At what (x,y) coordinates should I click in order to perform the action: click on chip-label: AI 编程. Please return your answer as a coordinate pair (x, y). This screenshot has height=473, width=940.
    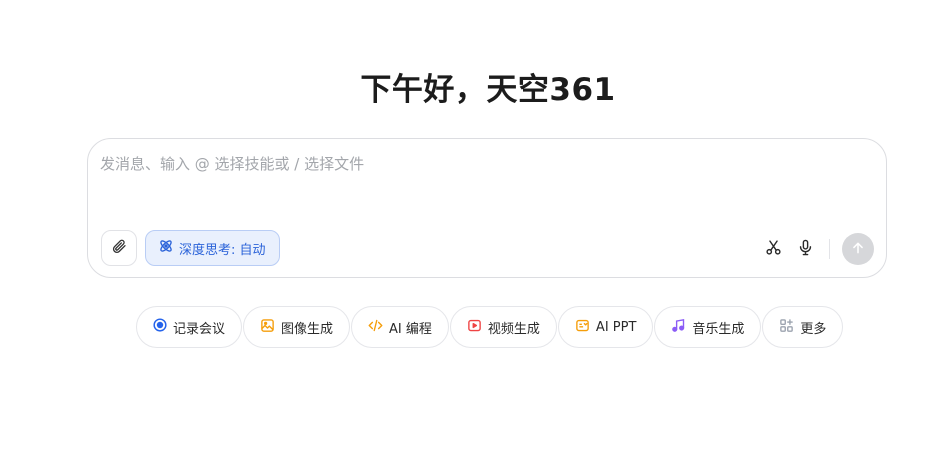
    Looking at the image, I should click on (410, 329).